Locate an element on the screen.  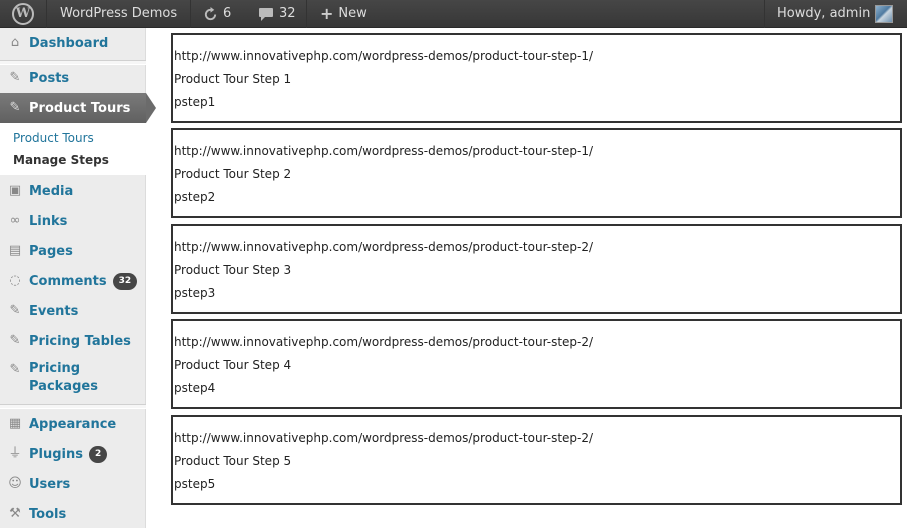
step-title: Product Tour Step 5 is located at coordinates (233, 461).